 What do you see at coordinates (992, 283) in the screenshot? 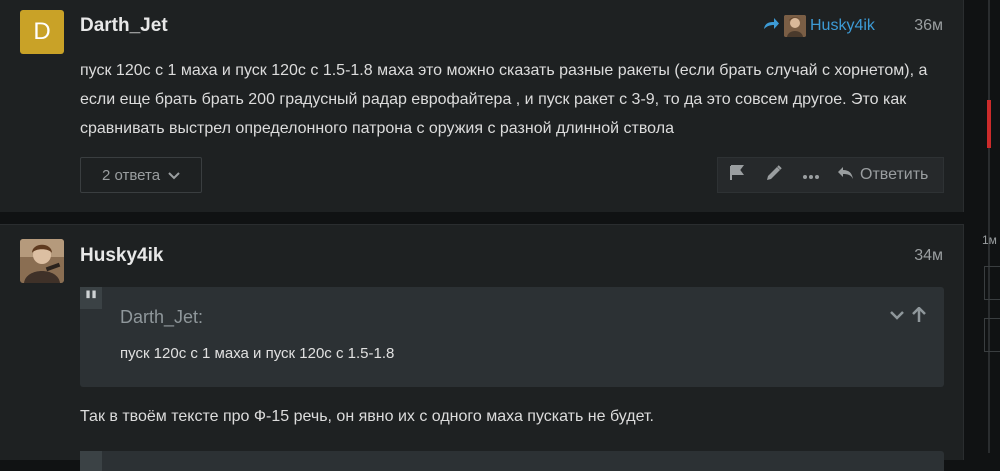
I see `timeline-jump-top` at bounding box center [992, 283].